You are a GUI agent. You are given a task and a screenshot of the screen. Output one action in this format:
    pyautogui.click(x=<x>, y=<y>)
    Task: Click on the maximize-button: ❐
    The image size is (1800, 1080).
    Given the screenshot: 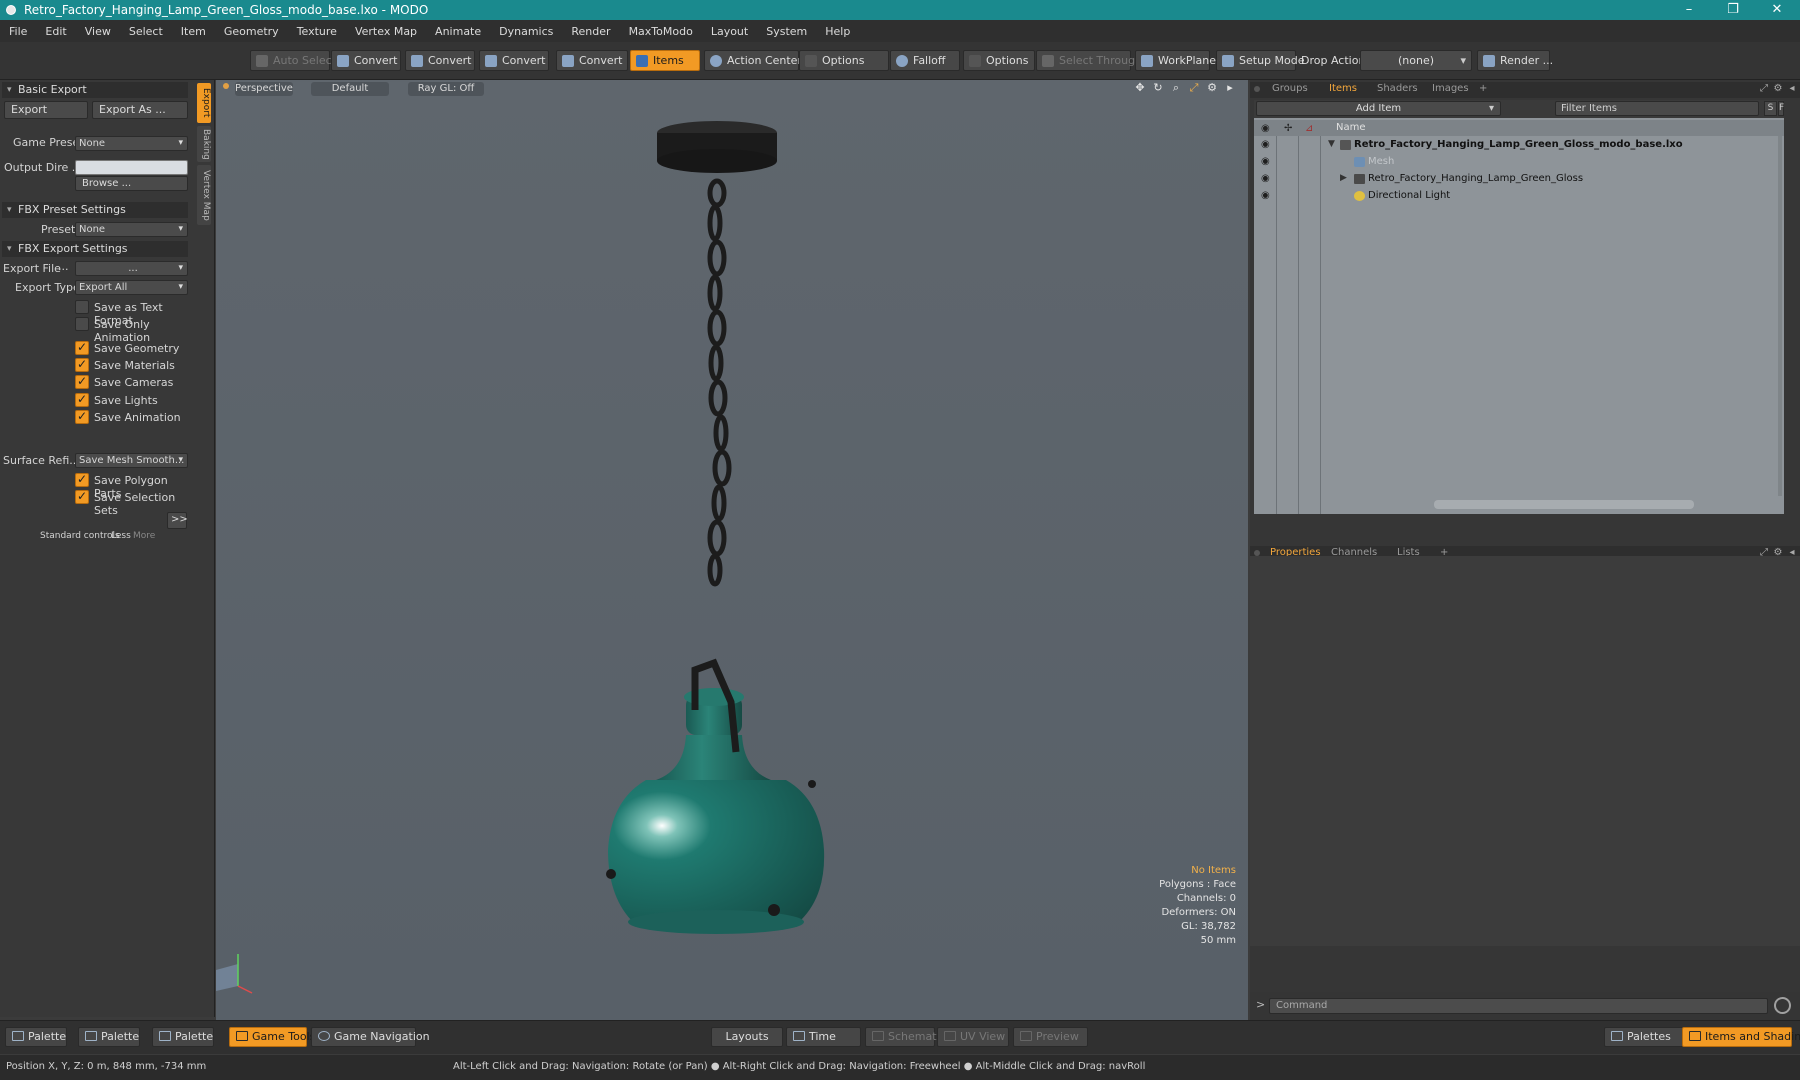 What is the action you would take?
    pyautogui.click(x=1733, y=10)
    